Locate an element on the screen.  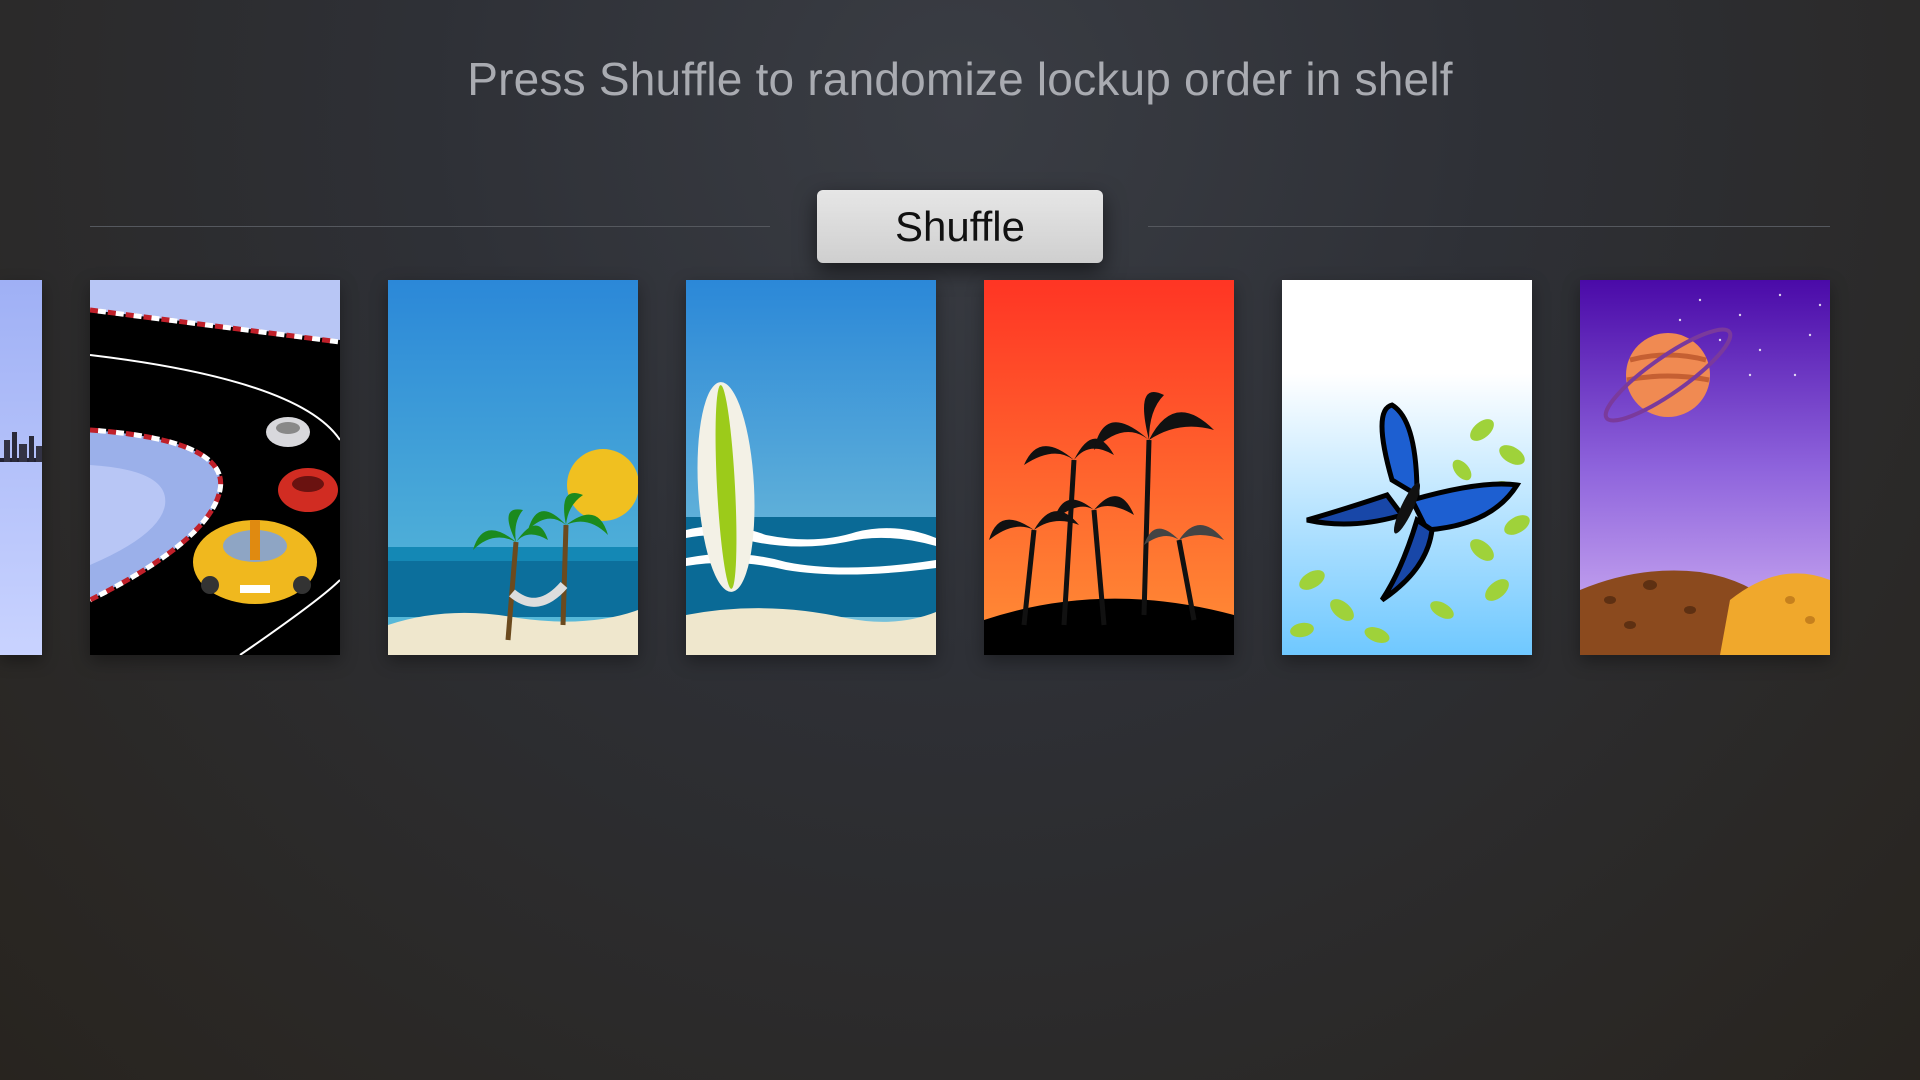
lockup-race-track is located at coordinates (215, 467).